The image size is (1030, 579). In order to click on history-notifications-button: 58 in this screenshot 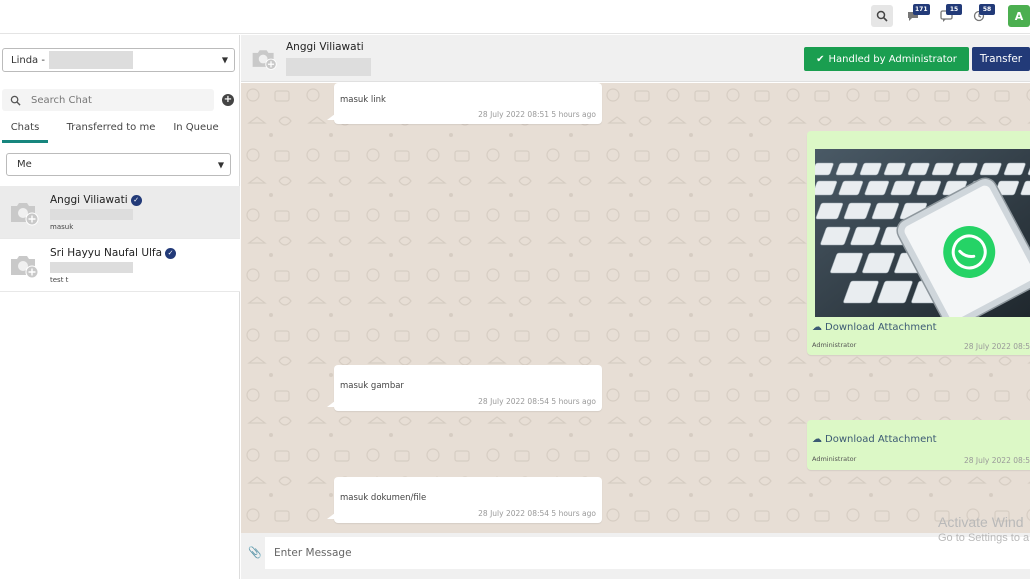, I will do `click(982, 15)`.